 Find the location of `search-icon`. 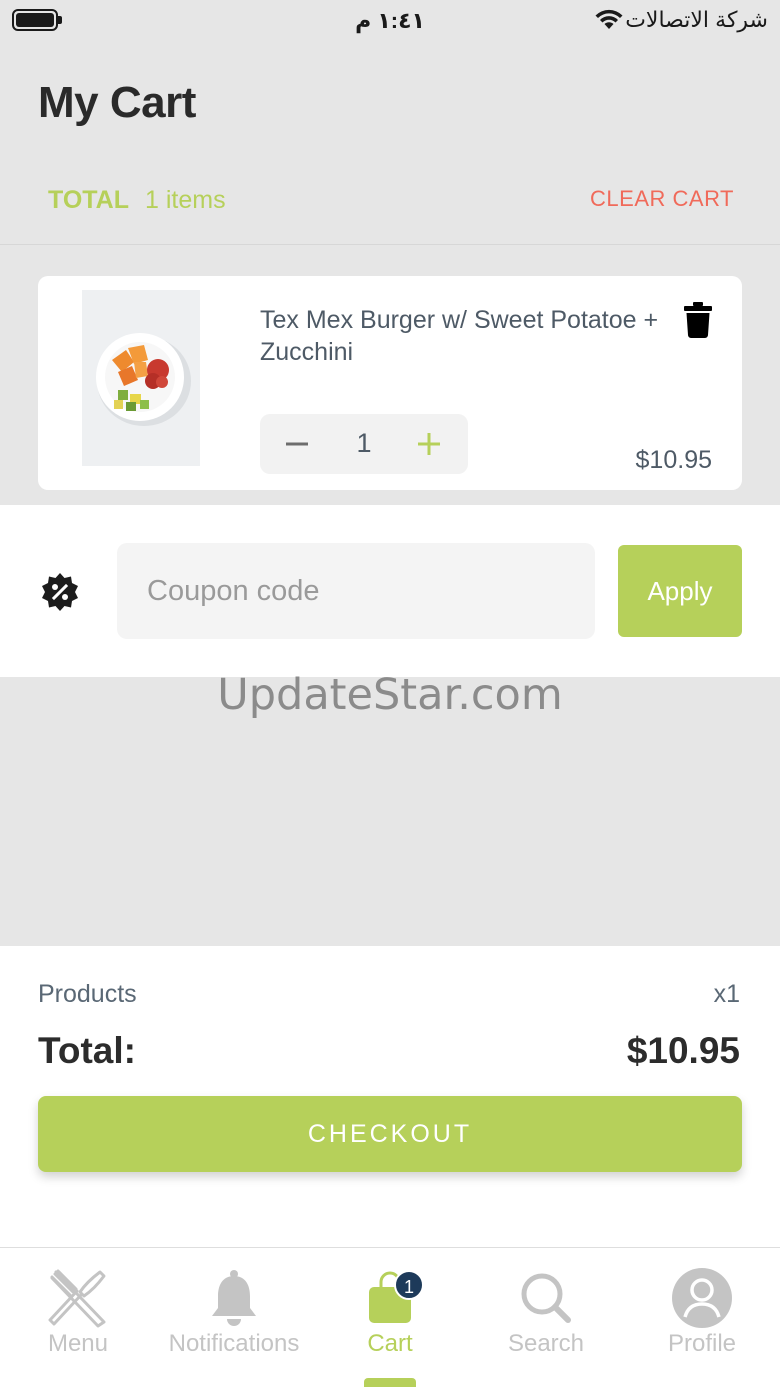

search-icon is located at coordinates (546, 1298).